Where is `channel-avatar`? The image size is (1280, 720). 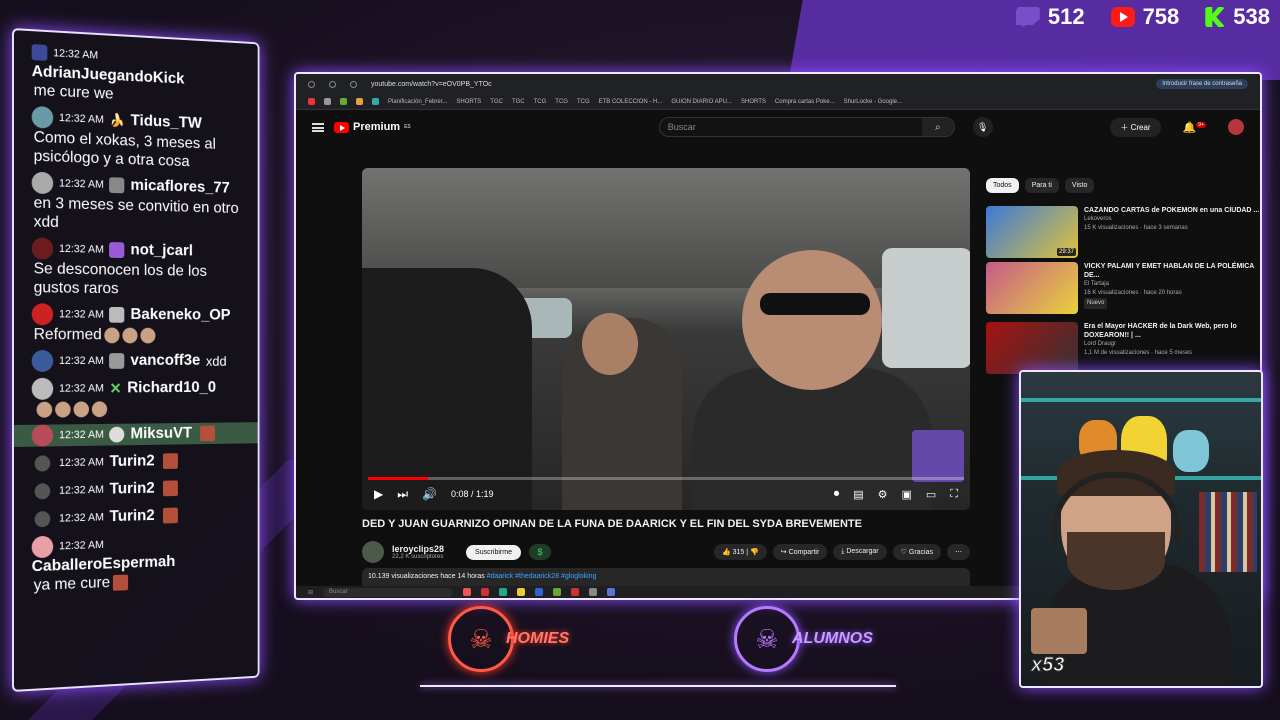 channel-avatar is located at coordinates (373, 552).